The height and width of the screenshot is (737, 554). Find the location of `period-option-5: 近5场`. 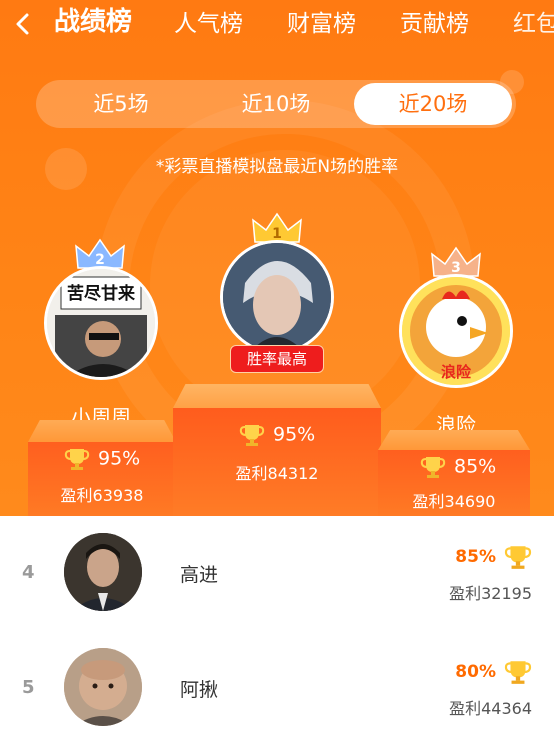

period-option-5: 近5场 is located at coordinates (121, 104).